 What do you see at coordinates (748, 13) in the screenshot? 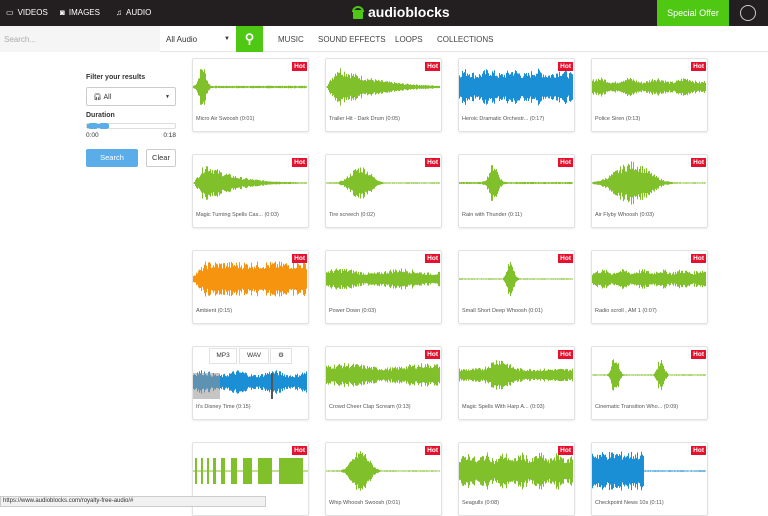
I see `user-account-icon` at bounding box center [748, 13].